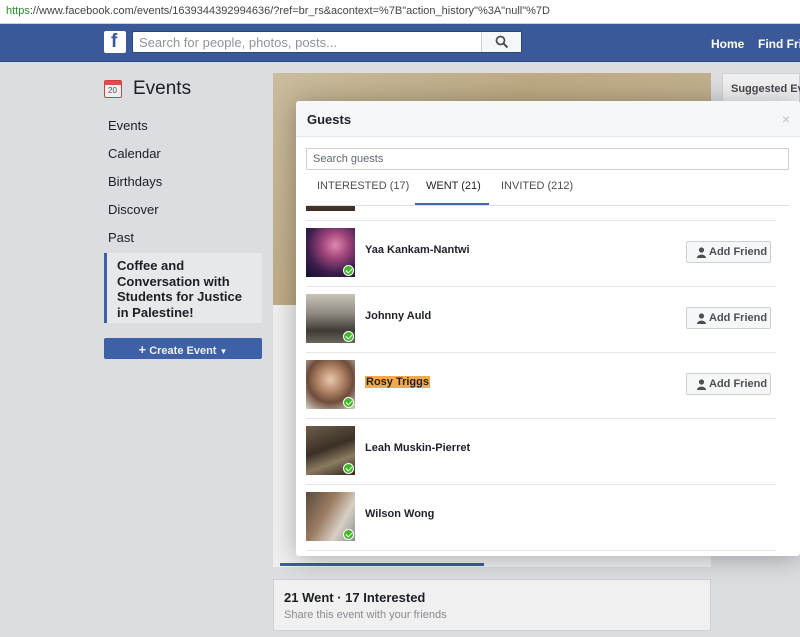 This screenshot has width=800, height=637. I want to click on tab-went: WENT (21), so click(452, 192).